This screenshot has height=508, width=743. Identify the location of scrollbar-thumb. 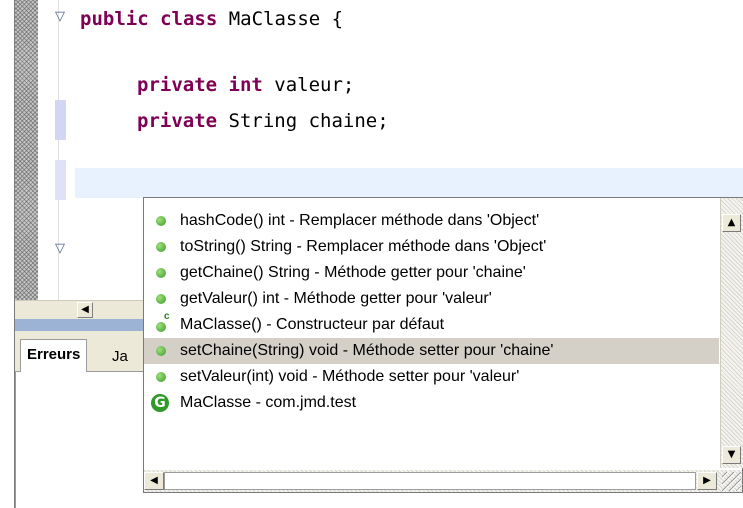
(430, 481).